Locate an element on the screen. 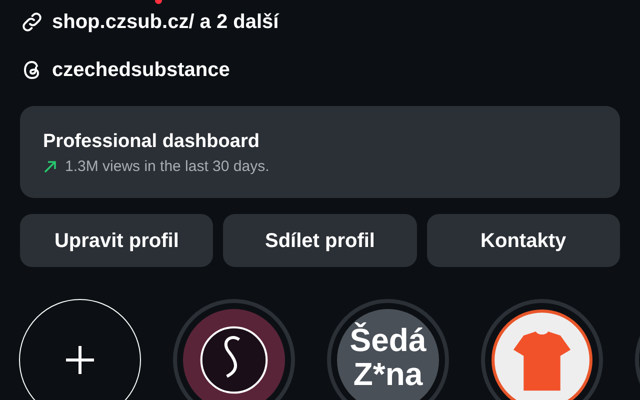  link-icon is located at coordinates (32, 22).